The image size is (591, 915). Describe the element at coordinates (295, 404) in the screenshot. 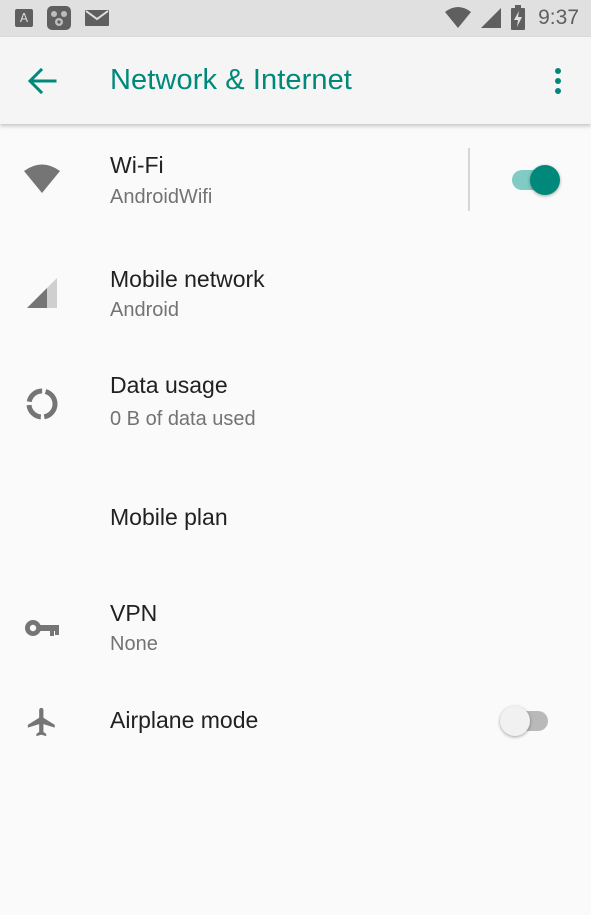

I see `list-item-data-usage: Data usage 0 B of data used` at that location.